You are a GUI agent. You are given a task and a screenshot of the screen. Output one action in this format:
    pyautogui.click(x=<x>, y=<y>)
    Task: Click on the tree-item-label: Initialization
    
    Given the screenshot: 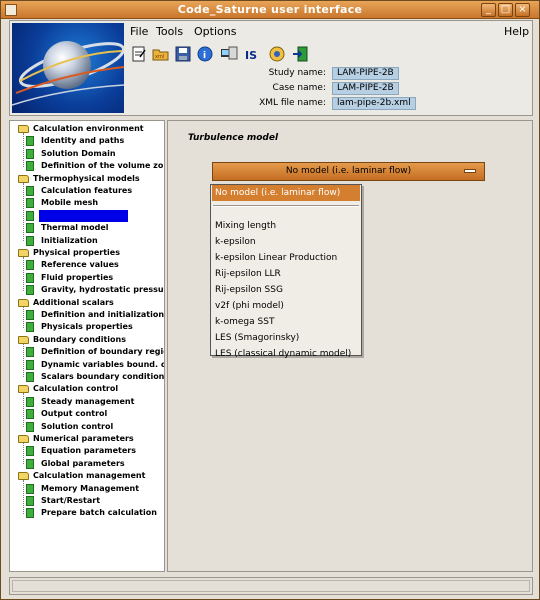 What is the action you would take?
    pyautogui.click(x=69, y=240)
    